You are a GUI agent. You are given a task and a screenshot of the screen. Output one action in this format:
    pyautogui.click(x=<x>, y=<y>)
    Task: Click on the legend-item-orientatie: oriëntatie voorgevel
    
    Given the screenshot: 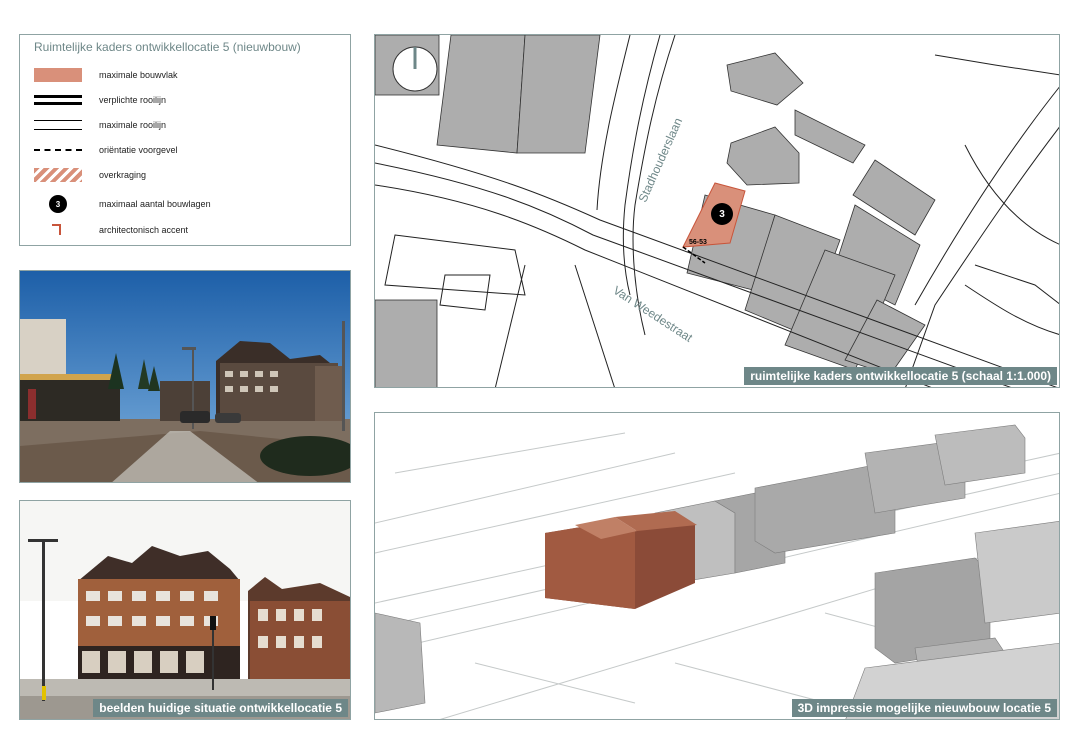 What is the action you would take?
    pyautogui.click(x=106, y=150)
    